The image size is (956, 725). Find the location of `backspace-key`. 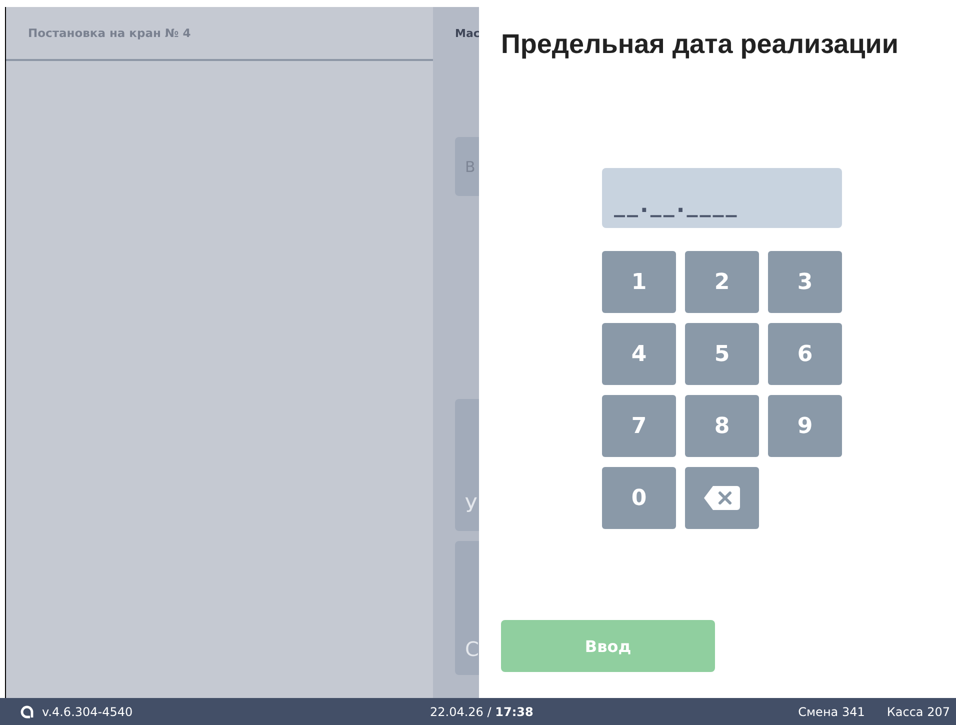

backspace-key is located at coordinates (722, 498).